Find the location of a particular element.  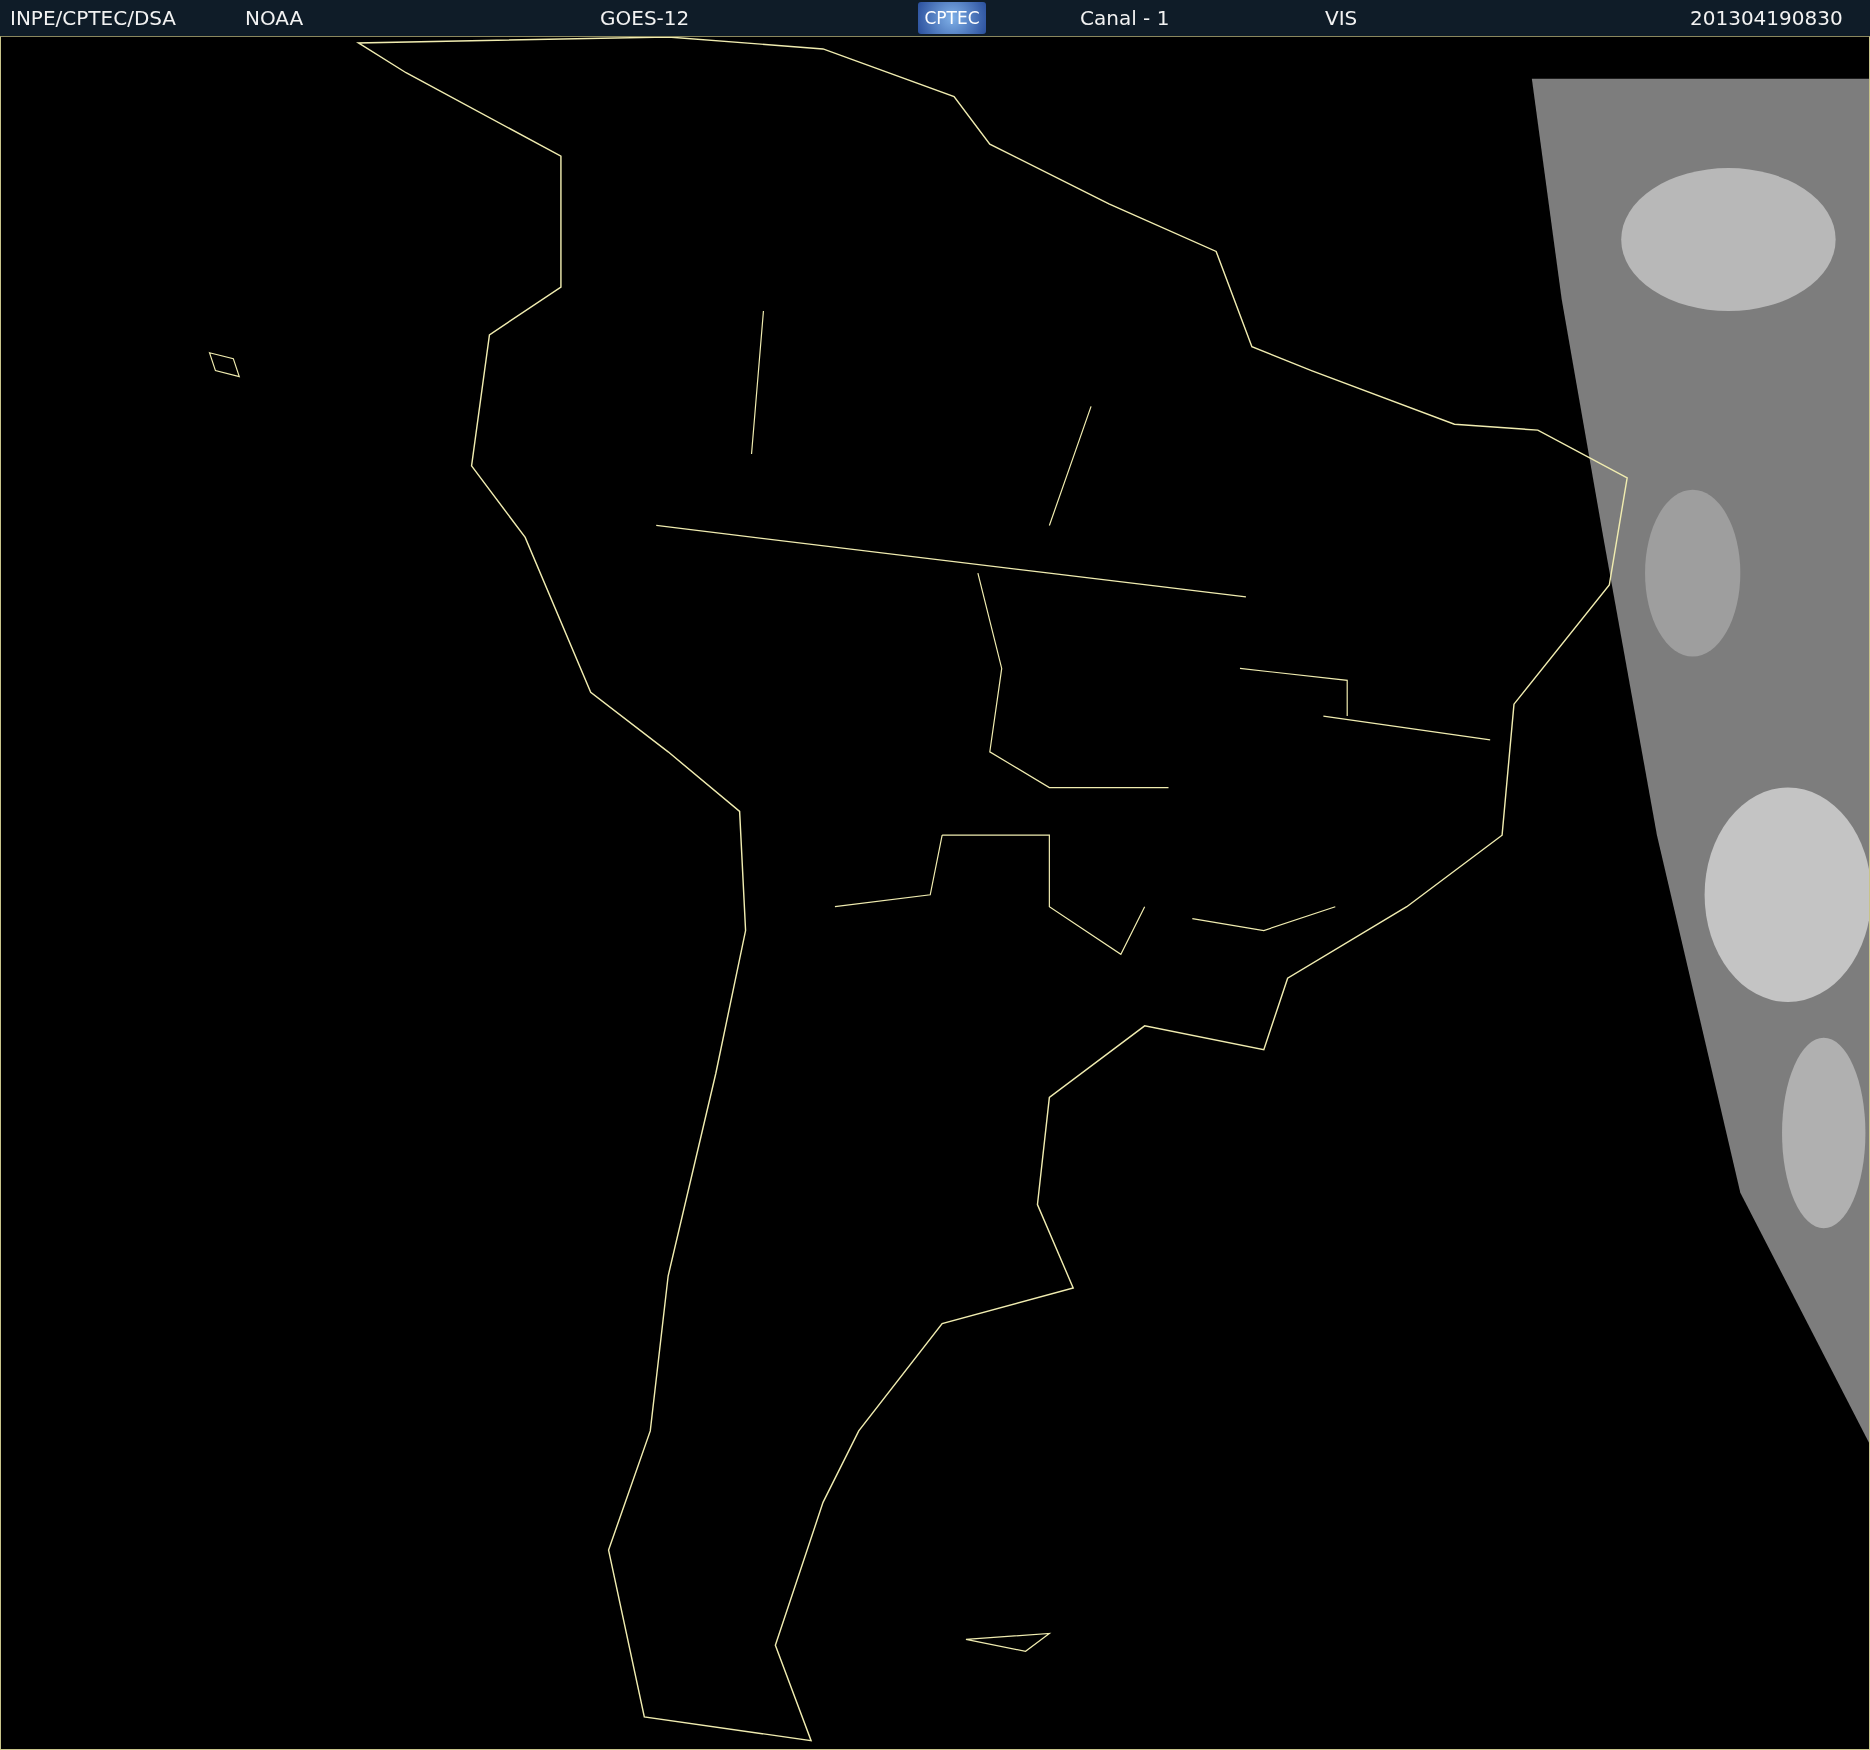

header-label: VIS is located at coordinates (1341, 18).